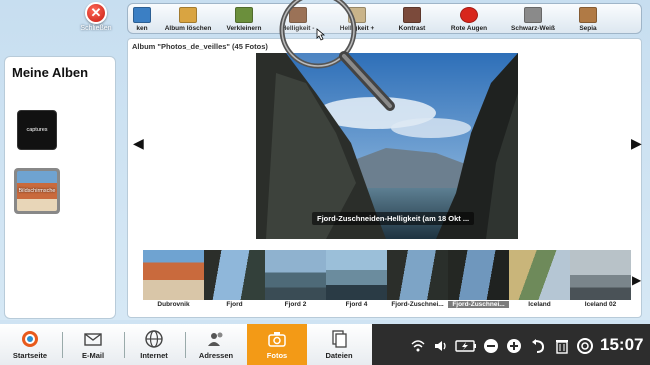 Image resolution: width=650 pixels, height=365 pixels. What do you see at coordinates (154, 339) in the screenshot?
I see `globe-icon` at bounding box center [154, 339].